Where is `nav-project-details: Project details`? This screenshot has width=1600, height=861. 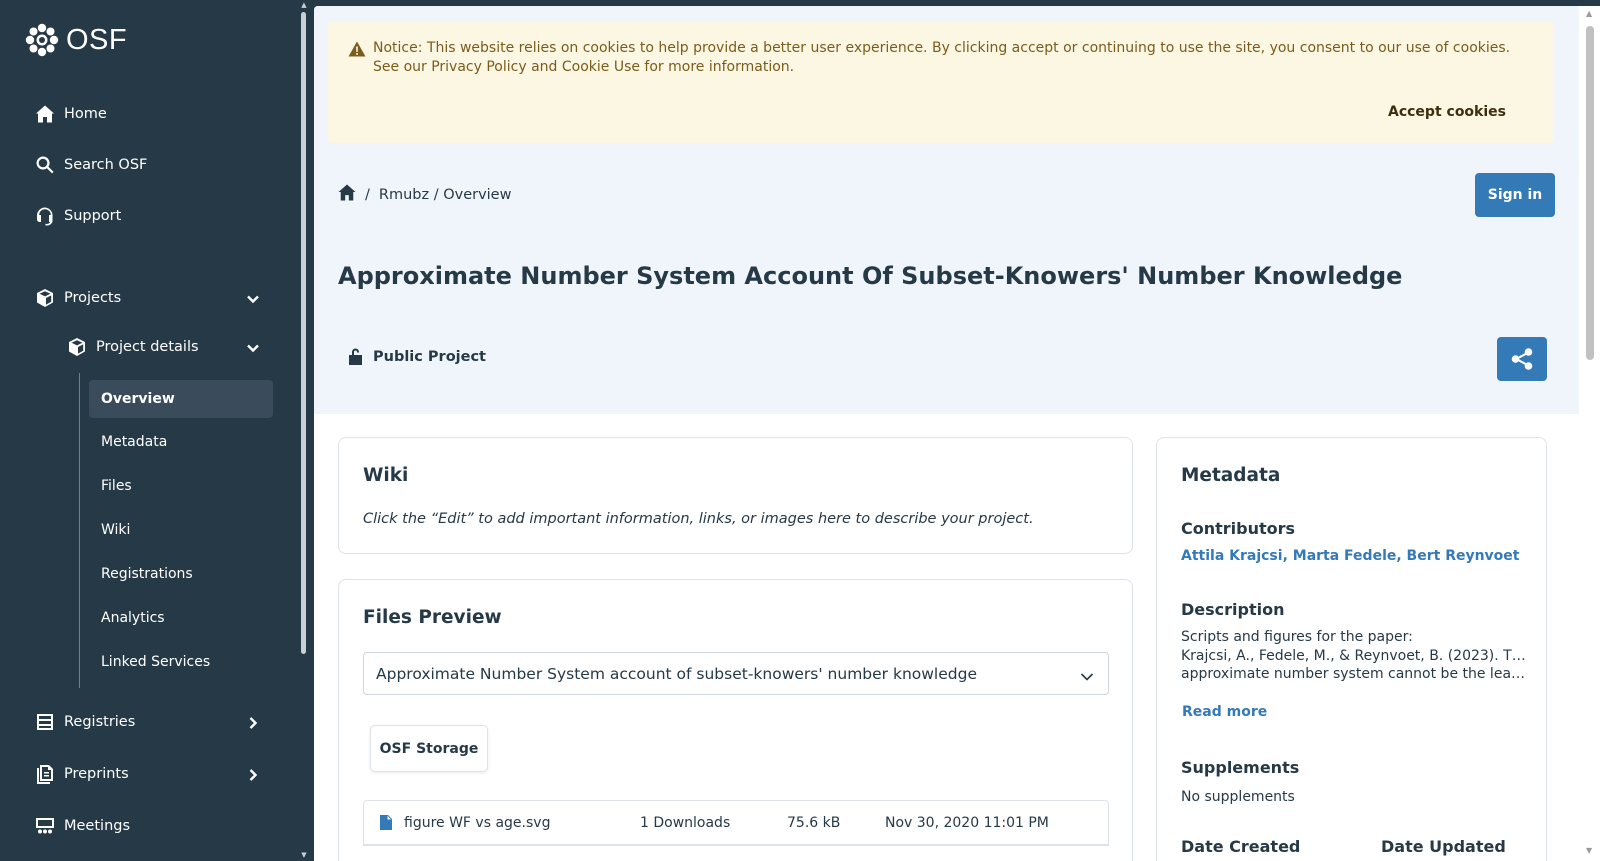
nav-project-details: Project details is located at coordinates (132, 347).